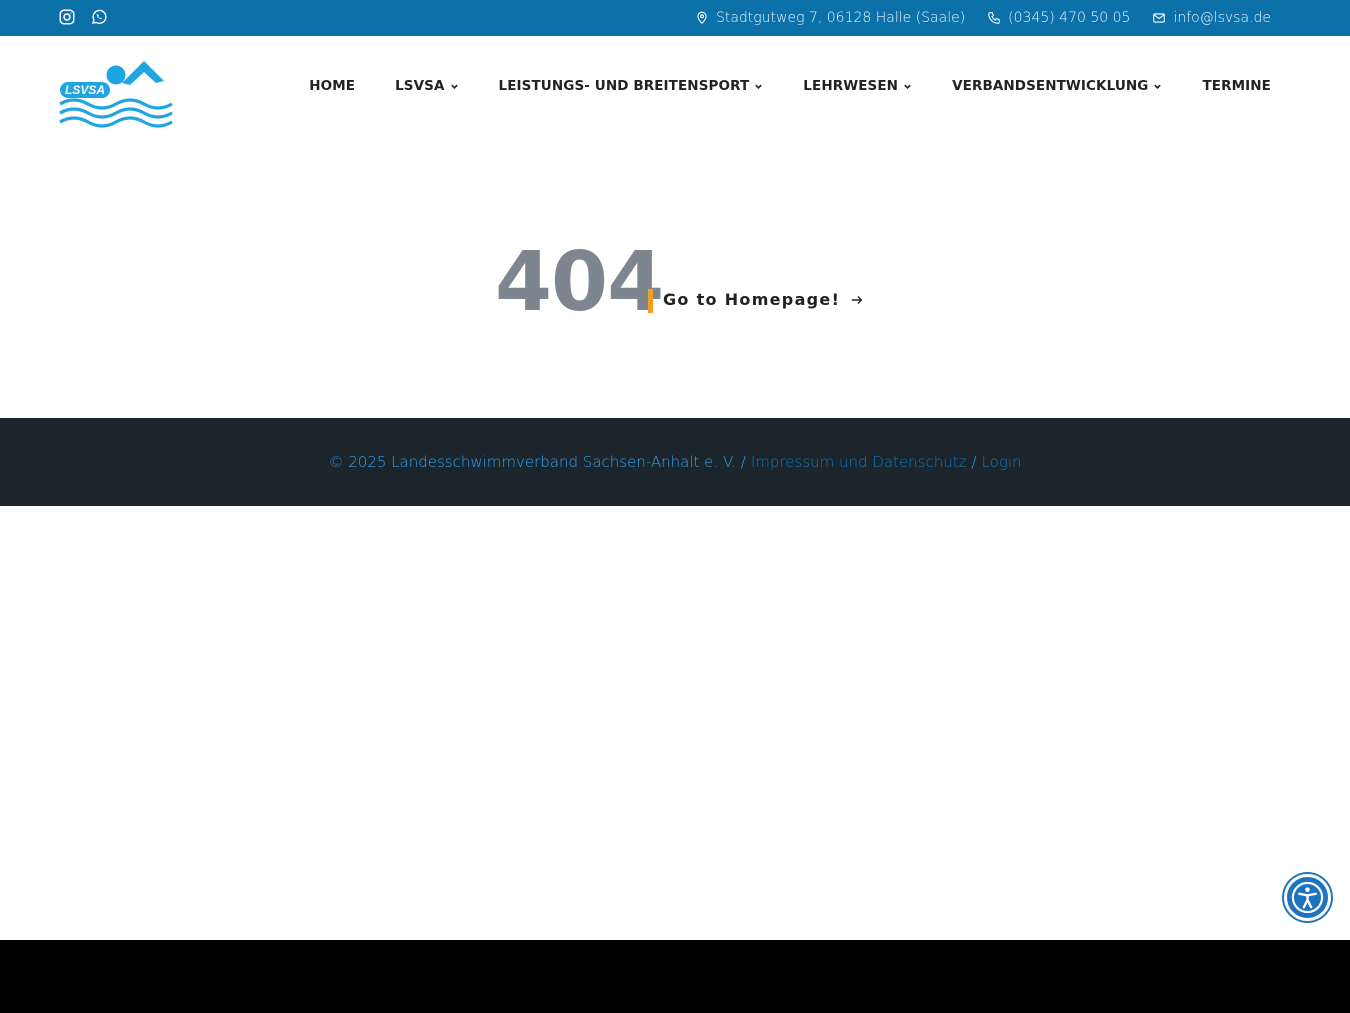 The width and height of the screenshot is (1350, 1013). I want to click on nav-label: LEISTUNGS- UND BREITENSPORT, so click(624, 86).